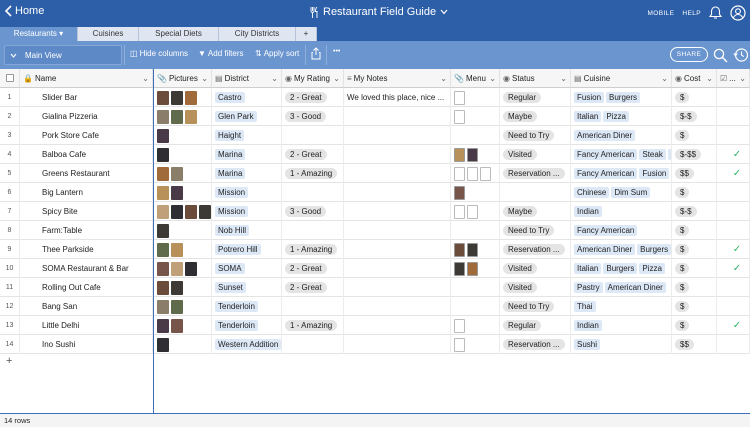 This screenshot has width=750, height=427. What do you see at coordinates (86, 268) in the screenshot?
I see `cell-name: SOMA Restaurant & Bar` at bounding box center [86, 268].